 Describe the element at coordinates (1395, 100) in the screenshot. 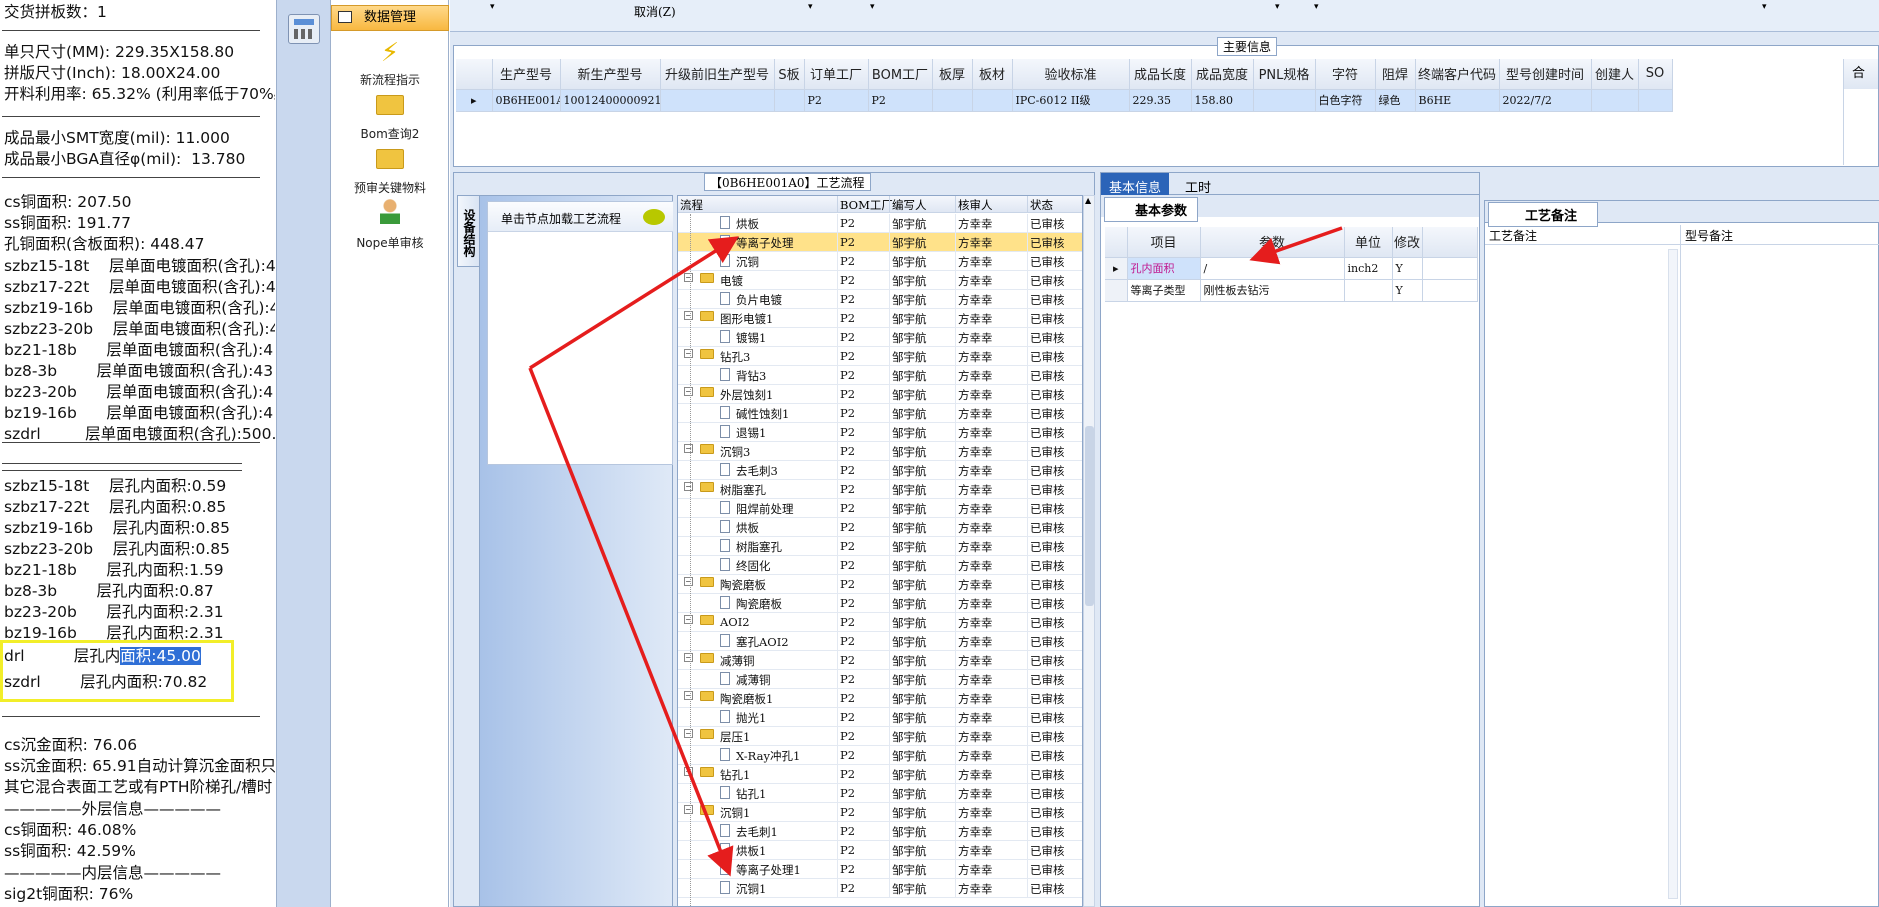

I see `table-cell: 绿色` at that location.